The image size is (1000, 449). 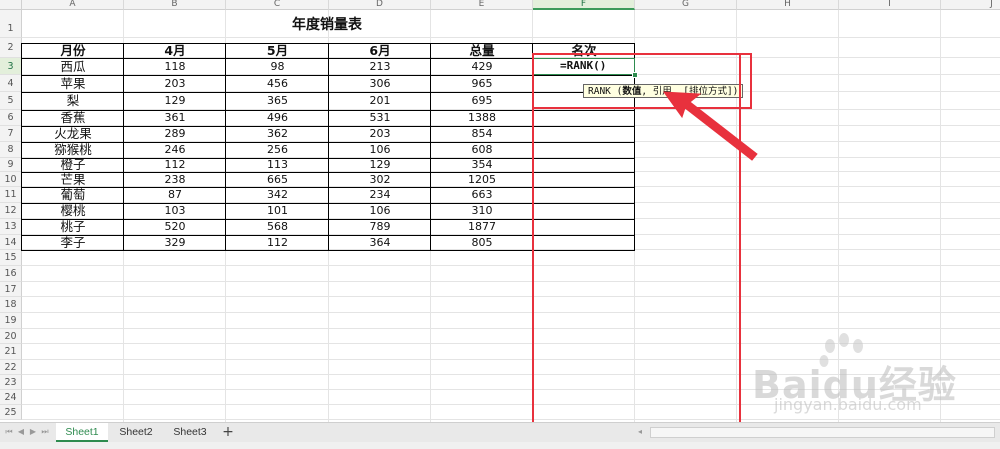 What do you see at coordinates (175, 179) in the screenshot?
I see `value-cell: 238` at bounding box center [175, 179].